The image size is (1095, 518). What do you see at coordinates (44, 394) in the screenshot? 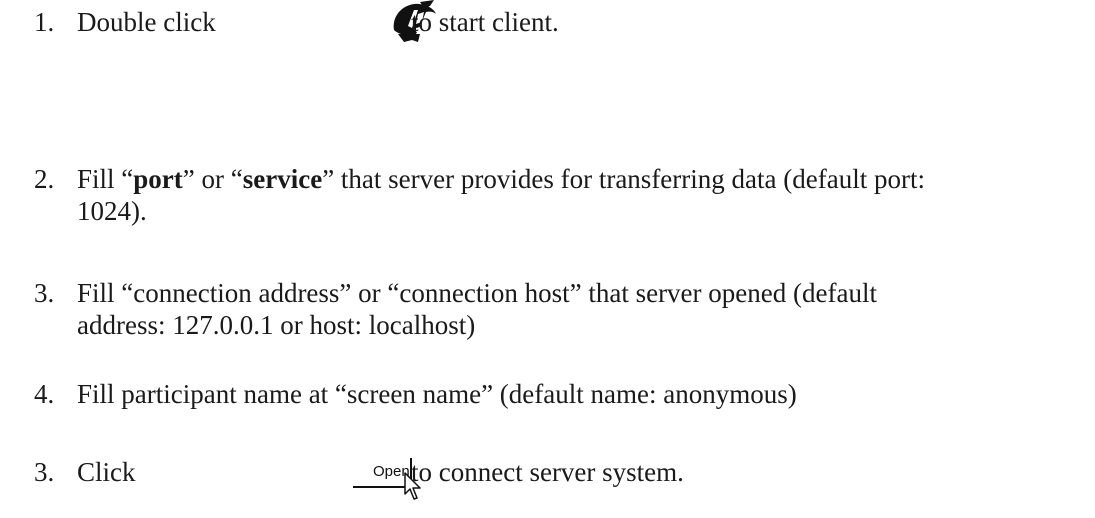
I see `step-number: 4.` at bounding box center [44, 394].